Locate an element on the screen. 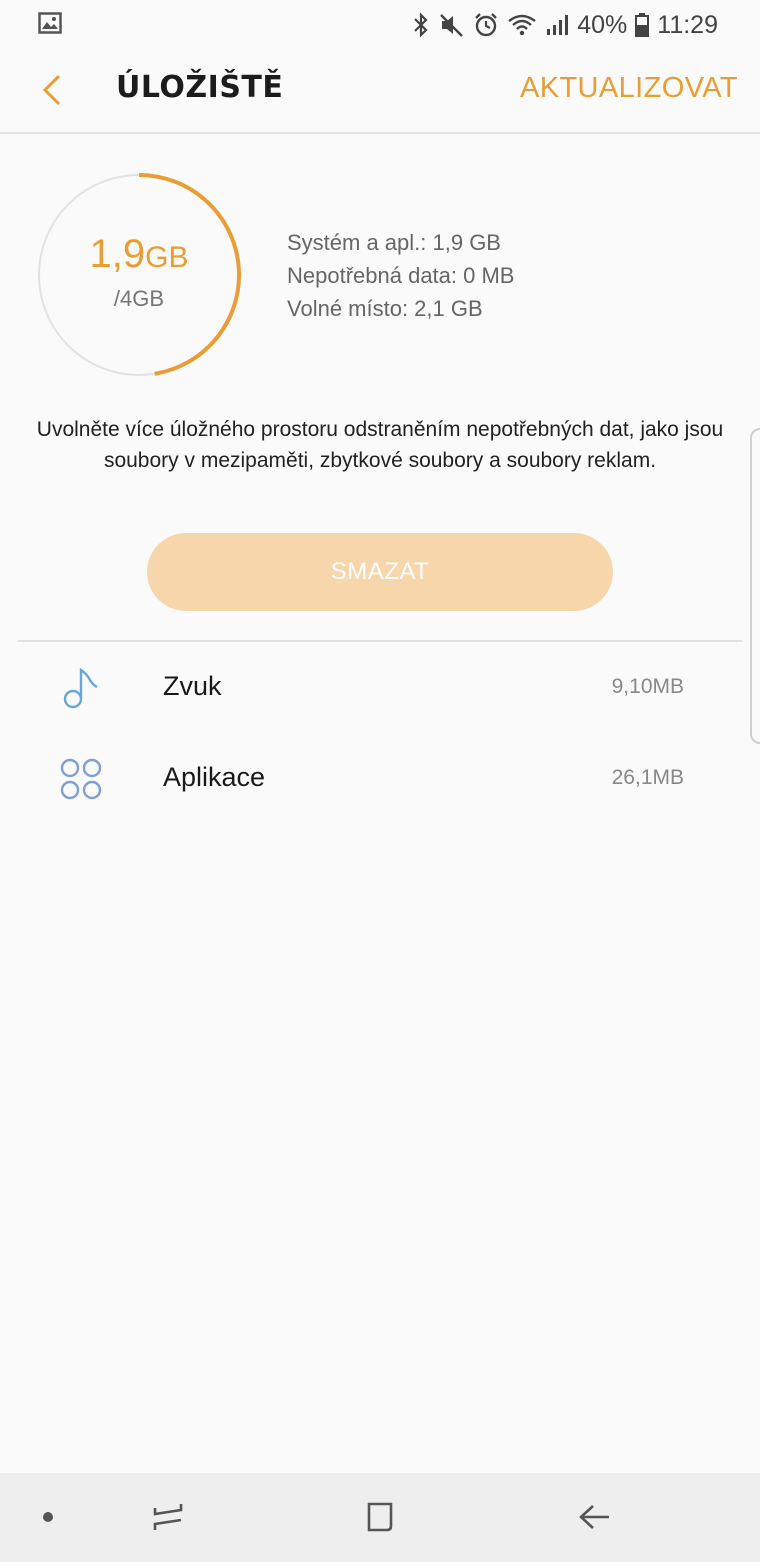 Image resolution: width=760 pixels, height=1562 pixels. storage-ring: 1,9GB /4GB is located at coordinates (139, 275).